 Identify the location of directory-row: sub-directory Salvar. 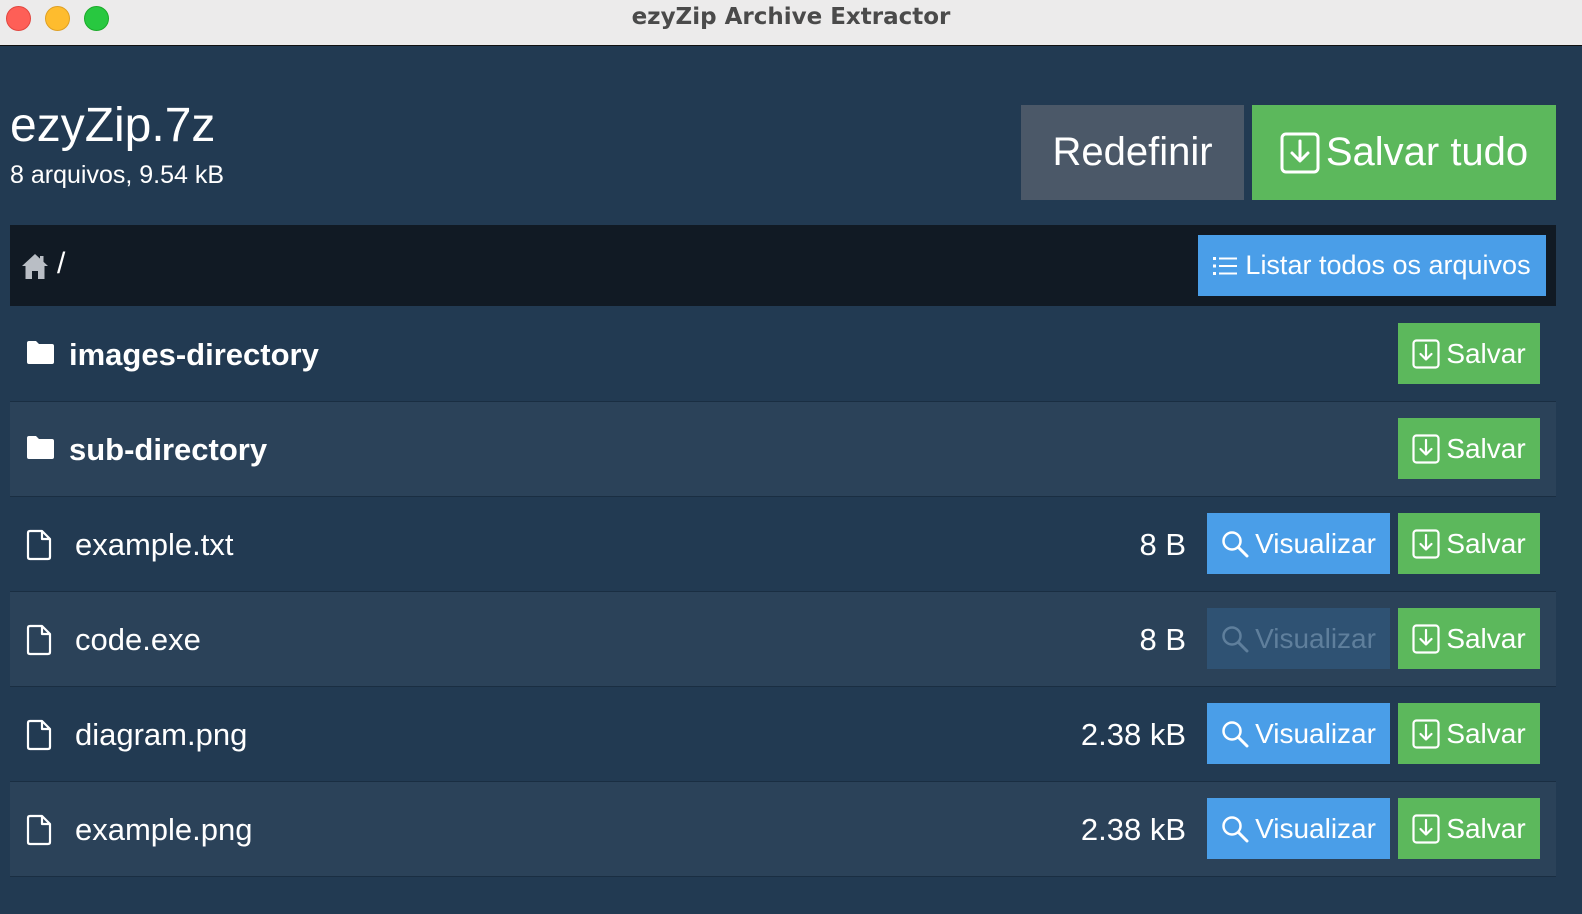
(783, 449).